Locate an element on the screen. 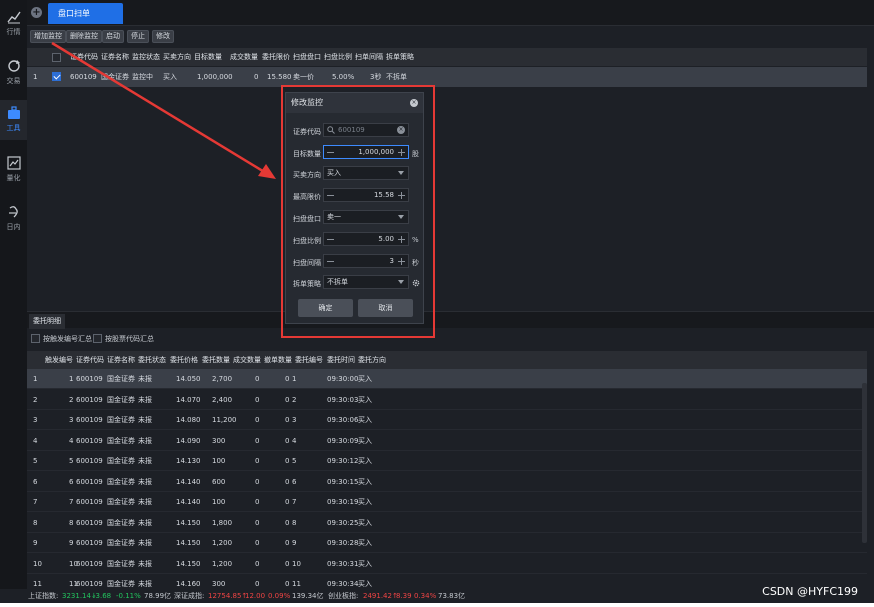  column-header: 委托时间 is located at coordinates (341, 360).